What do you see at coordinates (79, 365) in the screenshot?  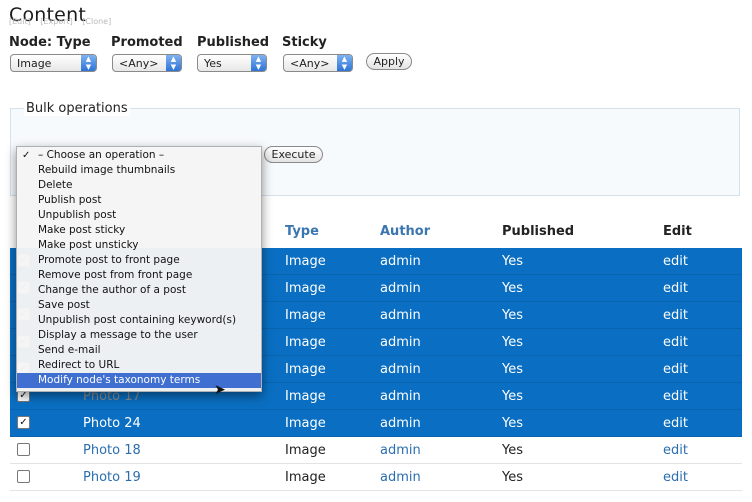 I see `operation-menu-item-label: Redirect to URL` at bounding box center [79, 365].